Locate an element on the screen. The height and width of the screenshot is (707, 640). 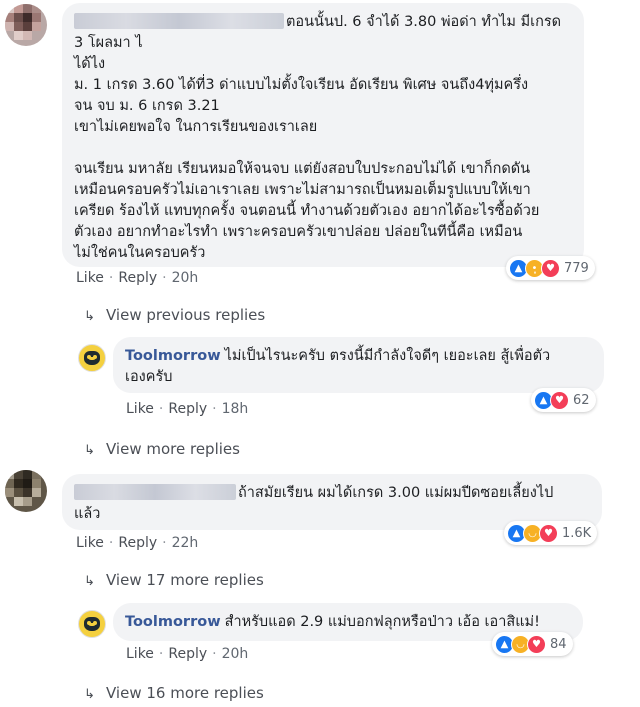
comment-text: จน จบ ม. 6 เกรด 3.21 is located at coordinates (147, 106).